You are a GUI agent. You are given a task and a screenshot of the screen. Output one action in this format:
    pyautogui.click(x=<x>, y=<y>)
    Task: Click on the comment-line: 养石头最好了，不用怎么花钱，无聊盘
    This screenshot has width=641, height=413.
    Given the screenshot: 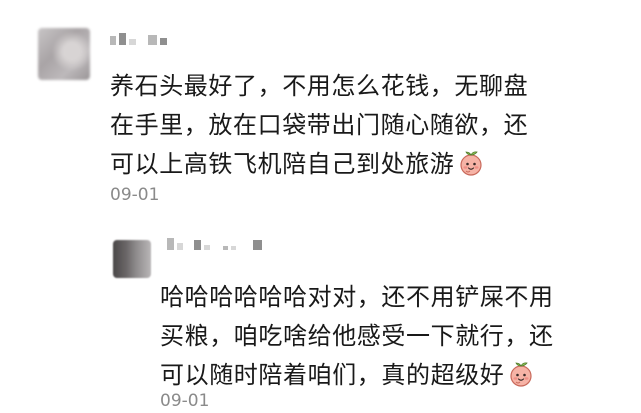 What is the action you would take?
    pyautogui.click(x=319, y=86)
    